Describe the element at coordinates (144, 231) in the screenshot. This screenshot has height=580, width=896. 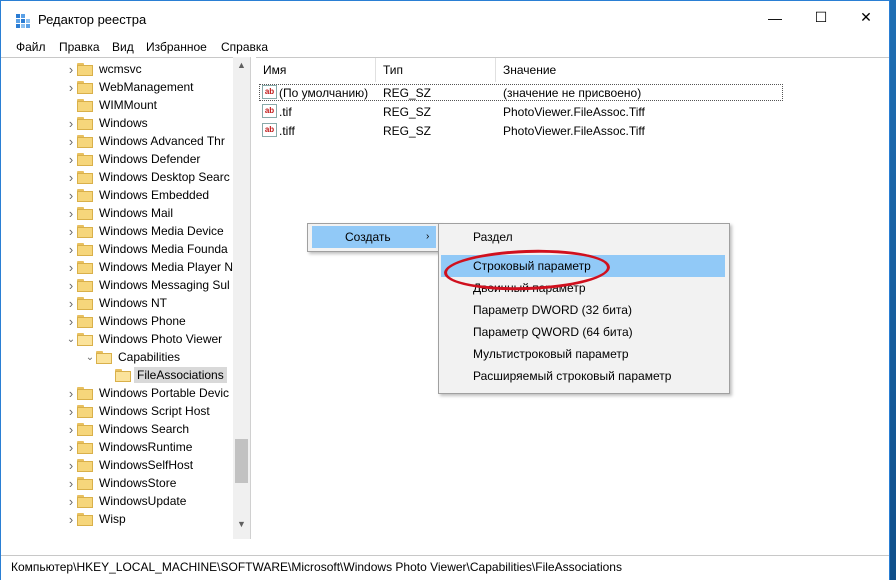
I see `tree-item: › Windows Media Device` at that location.